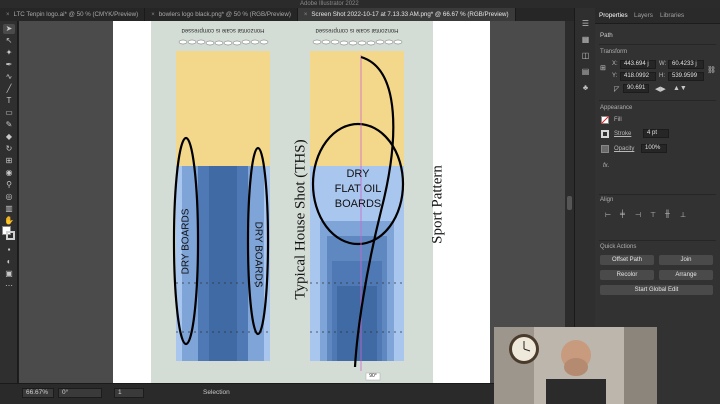 The height and width of the screenshot is (404, 720). What do you see at coordinates (607, 200) in the screenshot?
I see `align-section-label: Align` at bounding box center [607, 200].